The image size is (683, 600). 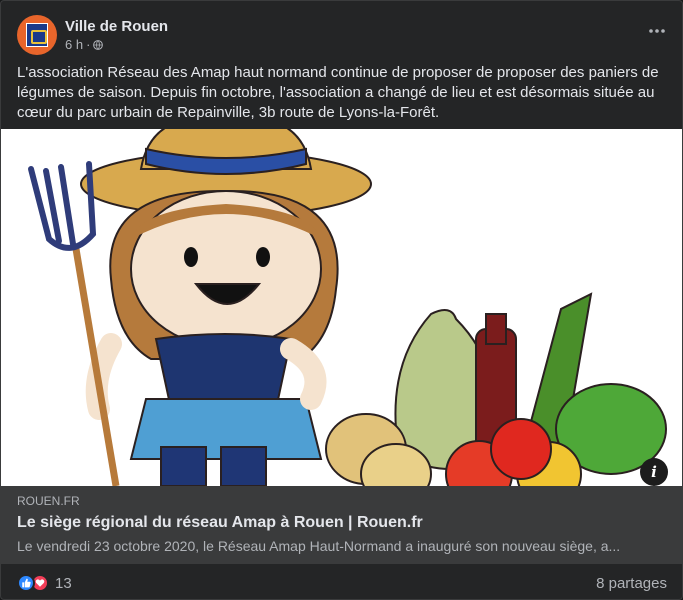 I want to click on page-avatar, so click(x=37, y=35).